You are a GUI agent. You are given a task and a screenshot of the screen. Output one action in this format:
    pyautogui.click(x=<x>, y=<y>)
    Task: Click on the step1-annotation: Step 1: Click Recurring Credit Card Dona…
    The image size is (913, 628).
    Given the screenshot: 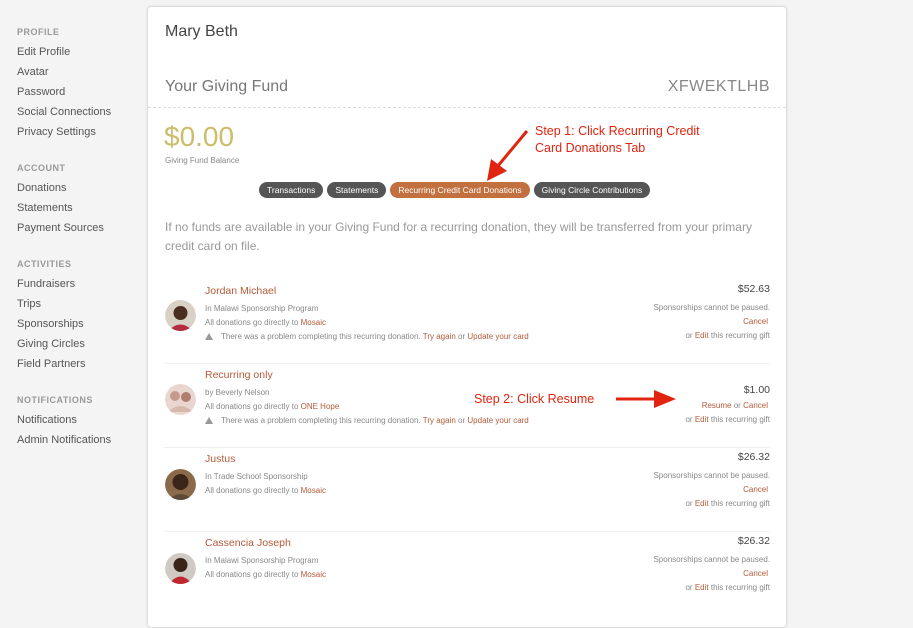 What is the action you would take?
    pyautogui.click(x=617, y=140)
    